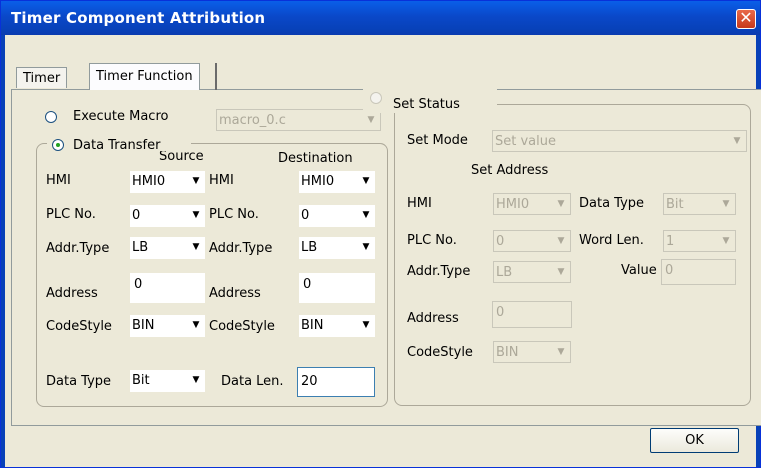 The image size is (761, 468). Describe the element at coordinates (312, 325) in the screenshot. I see `dest-codestyle-value: BIN` at that location.